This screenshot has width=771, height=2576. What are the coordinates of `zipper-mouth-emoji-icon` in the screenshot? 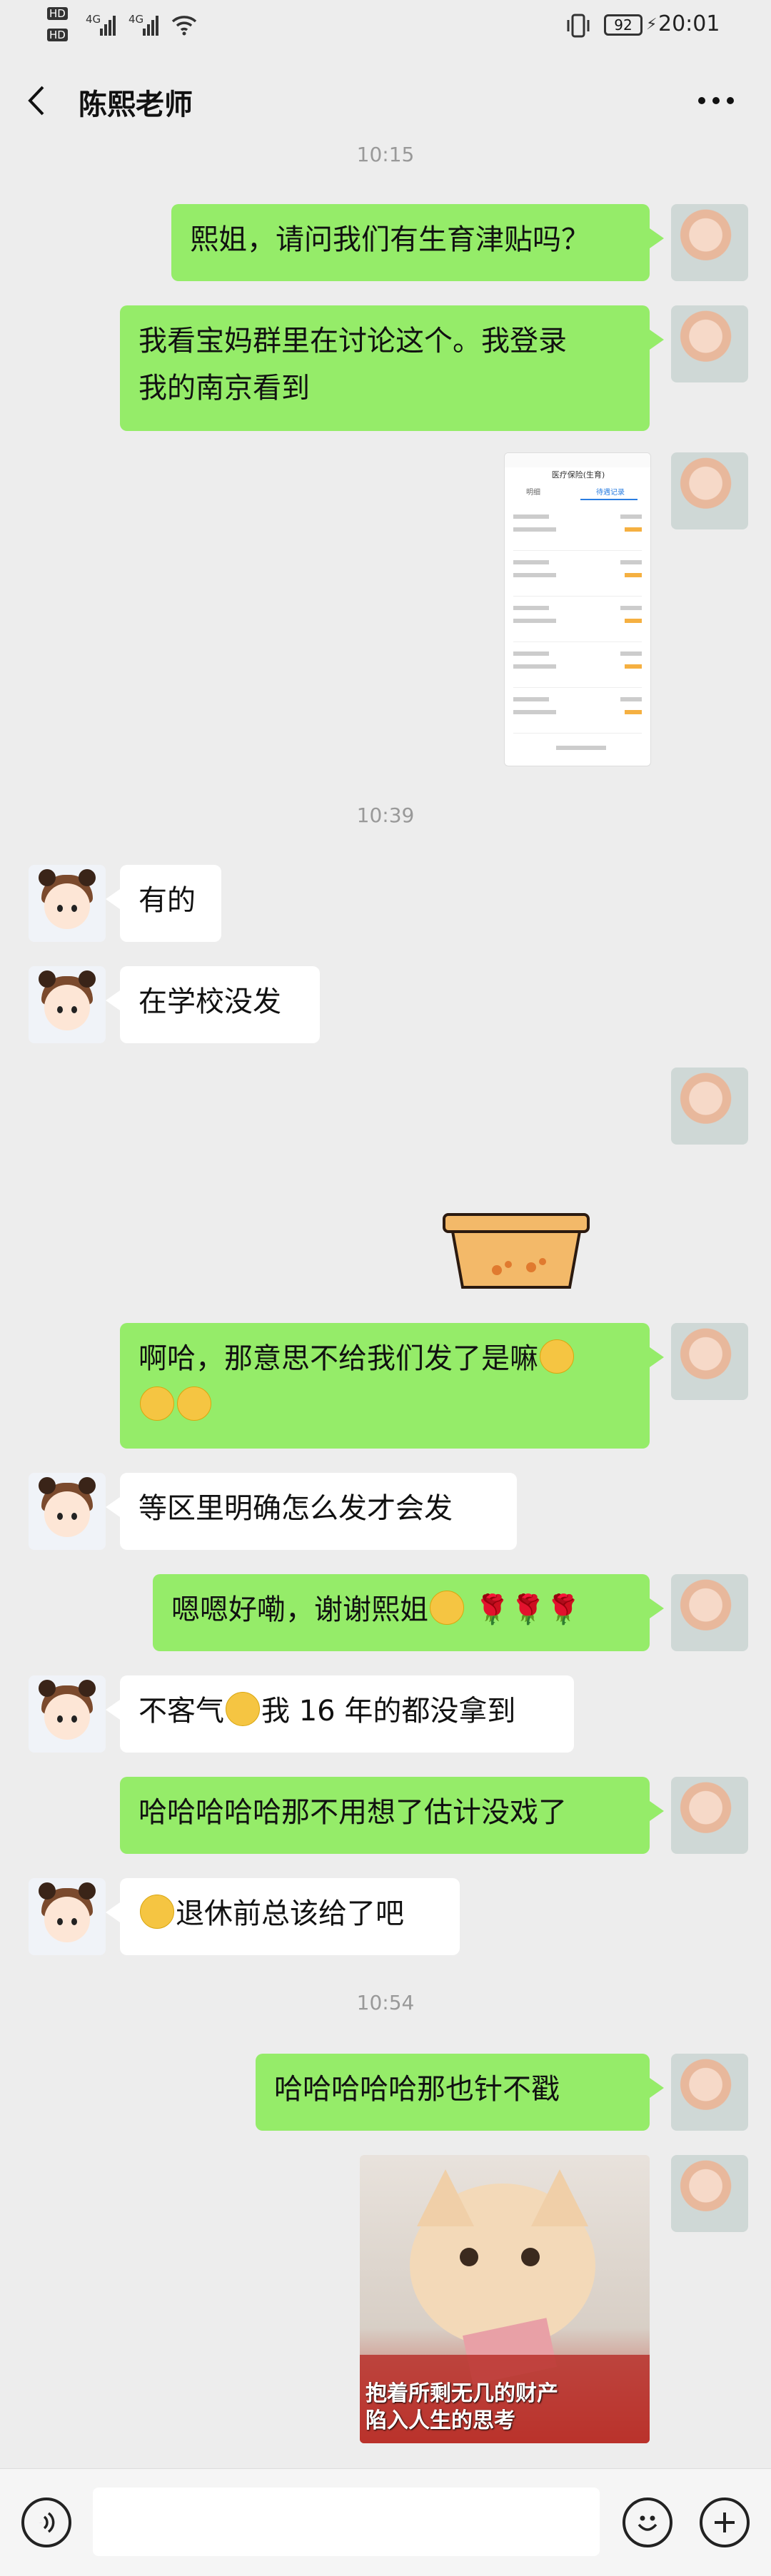 It's located at (157, 1912).